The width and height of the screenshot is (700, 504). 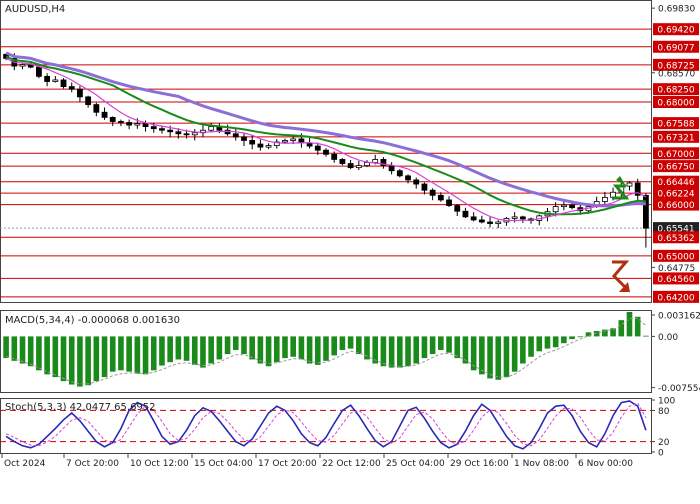 I want to click on price-tick-label: 0.68570, so click(x=676, y=74).